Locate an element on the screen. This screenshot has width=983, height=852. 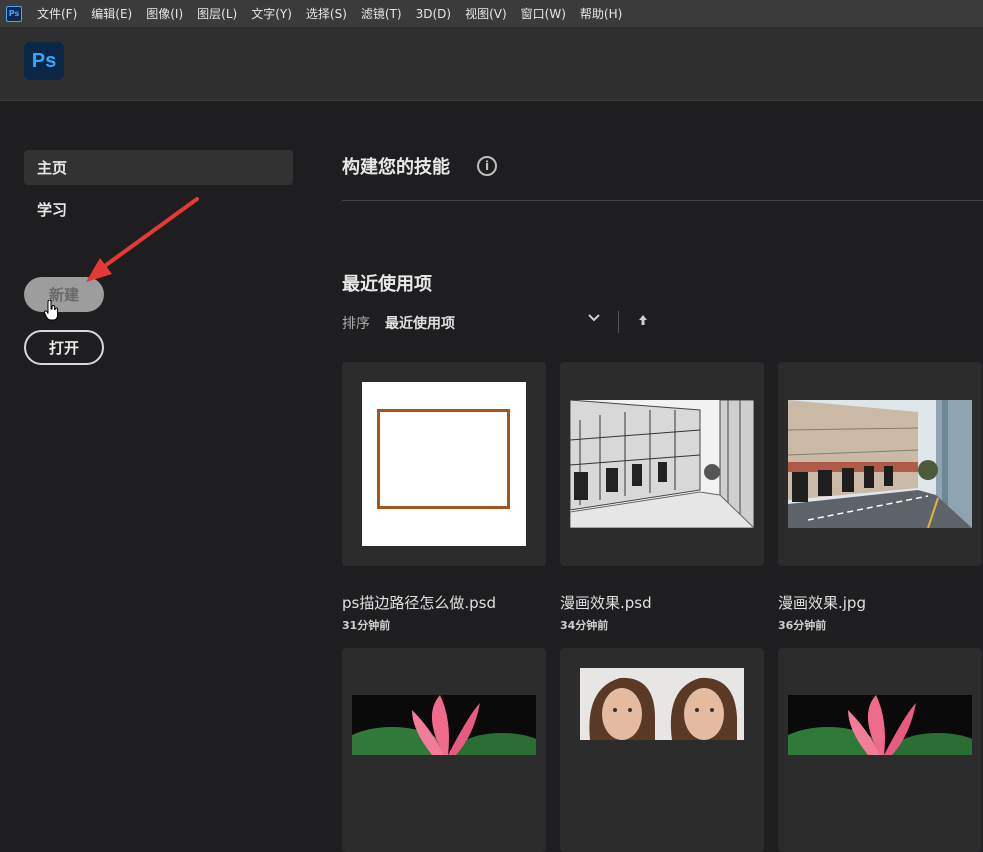
photoshop-logo: Ps is located at coordinates (44, 61).